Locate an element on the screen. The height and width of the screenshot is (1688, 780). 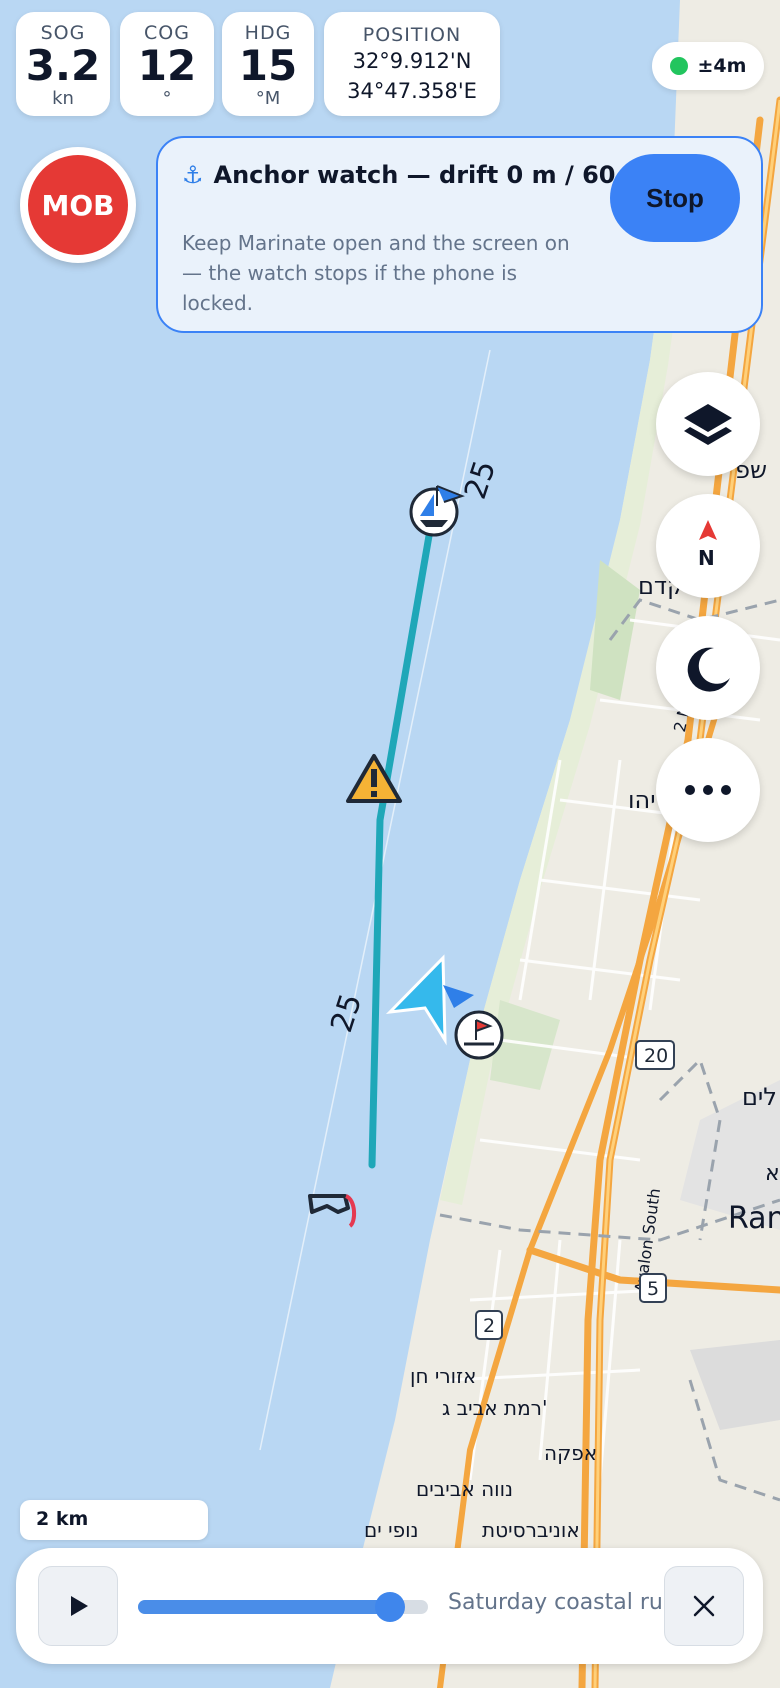
cog-card: COG 12 ° is located at coordinates (167, 64).